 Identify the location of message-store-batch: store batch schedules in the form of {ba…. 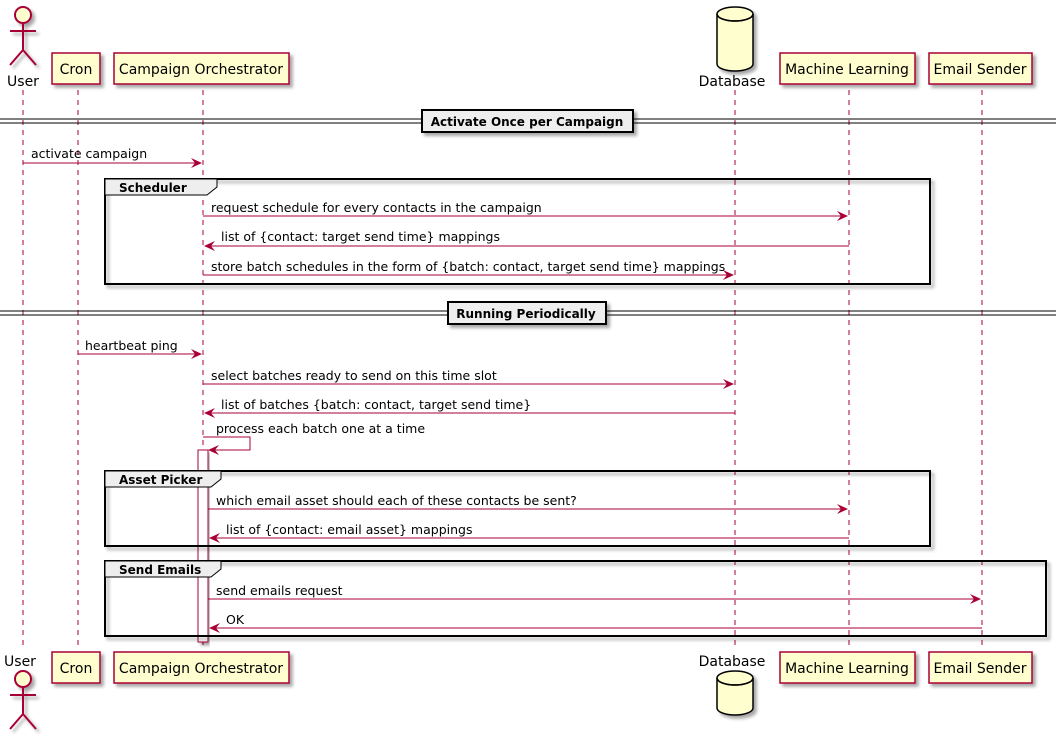
(468, 269).